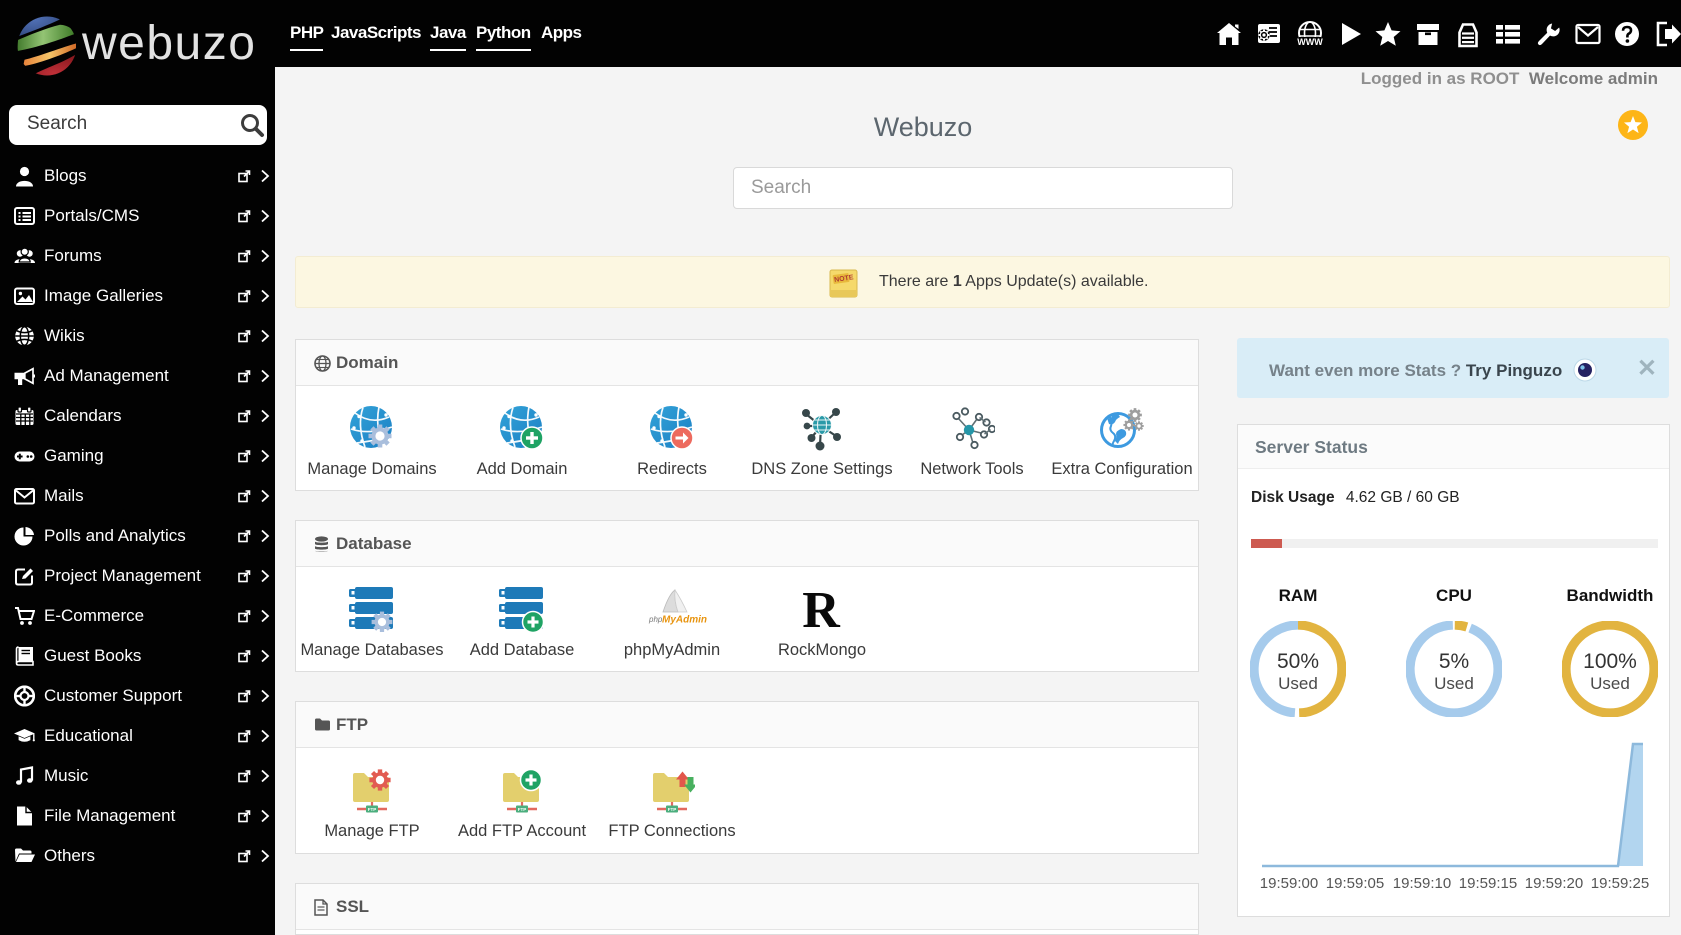 The image size is (1681, 935). Describe the element at coordinates (1310, 42) in the screenshot. I see `svg-text: WWW` at that location.